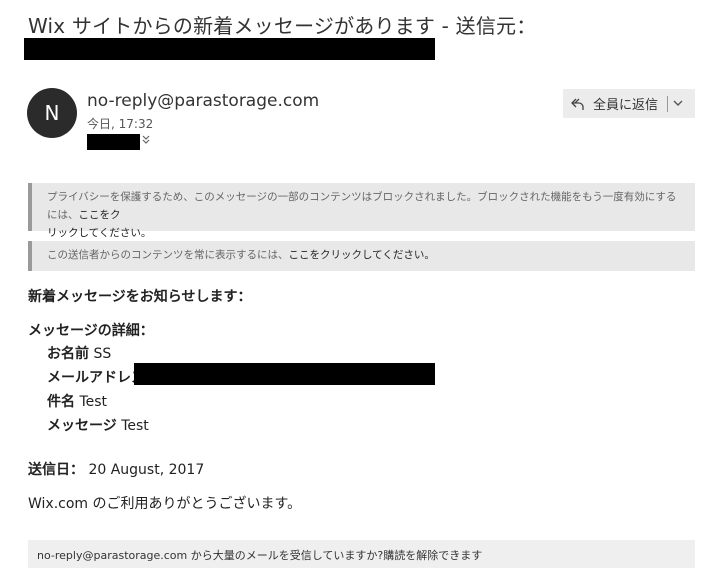  I want to click on email-subject: Wix サイトからの新着メッセージがあります - 送信元：, so click(282, 26).